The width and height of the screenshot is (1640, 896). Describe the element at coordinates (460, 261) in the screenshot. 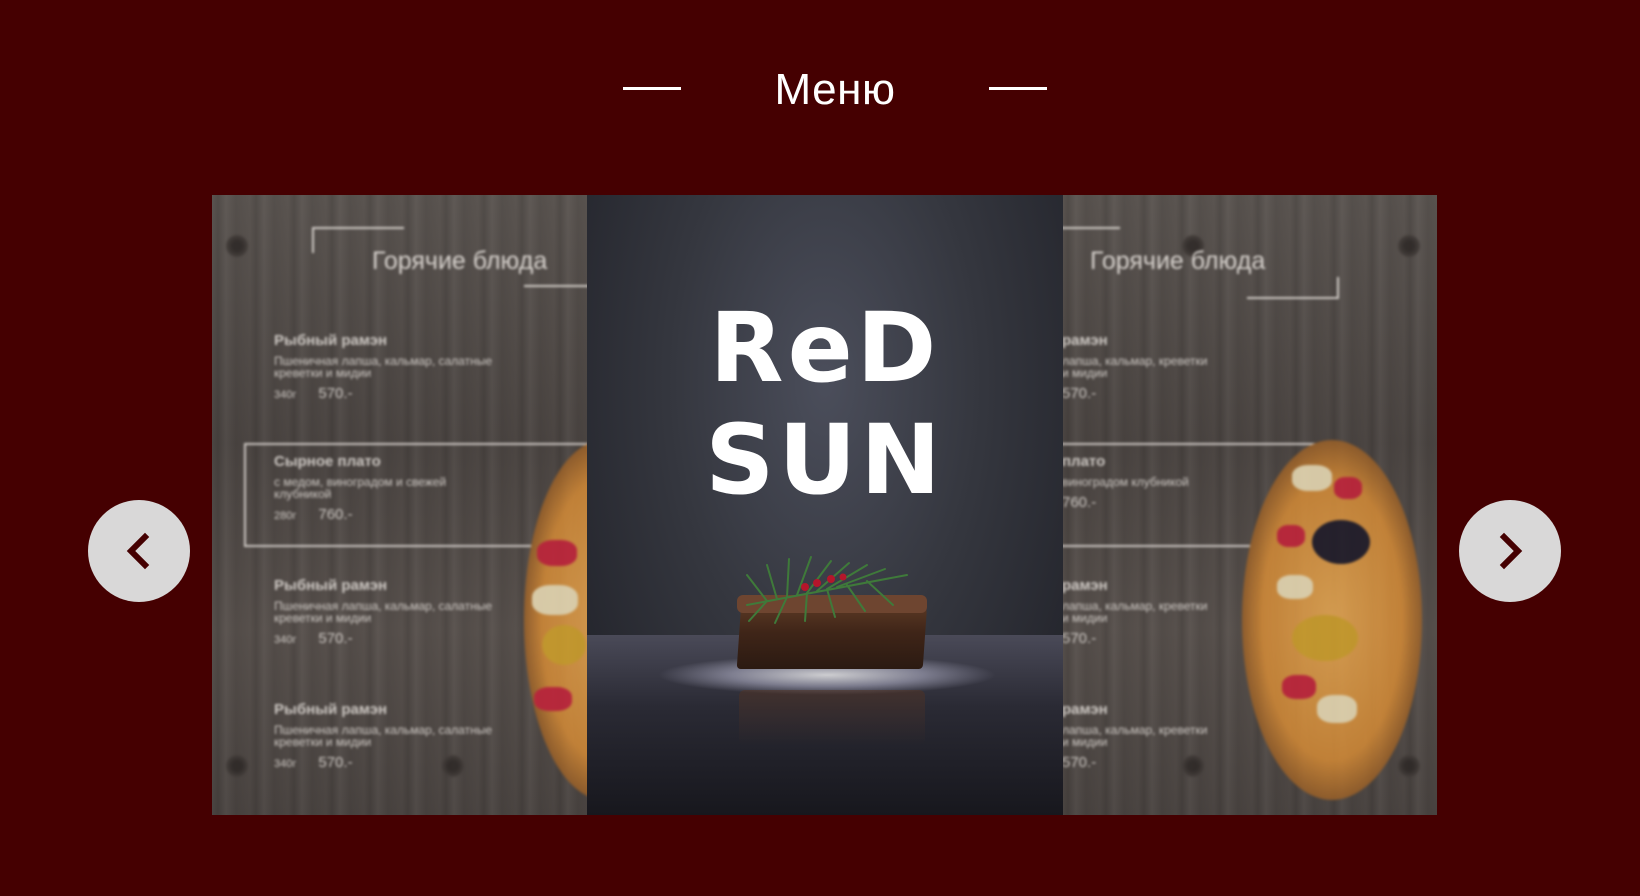

I see `menu-page-section-title: Горячие блюда` at that location.